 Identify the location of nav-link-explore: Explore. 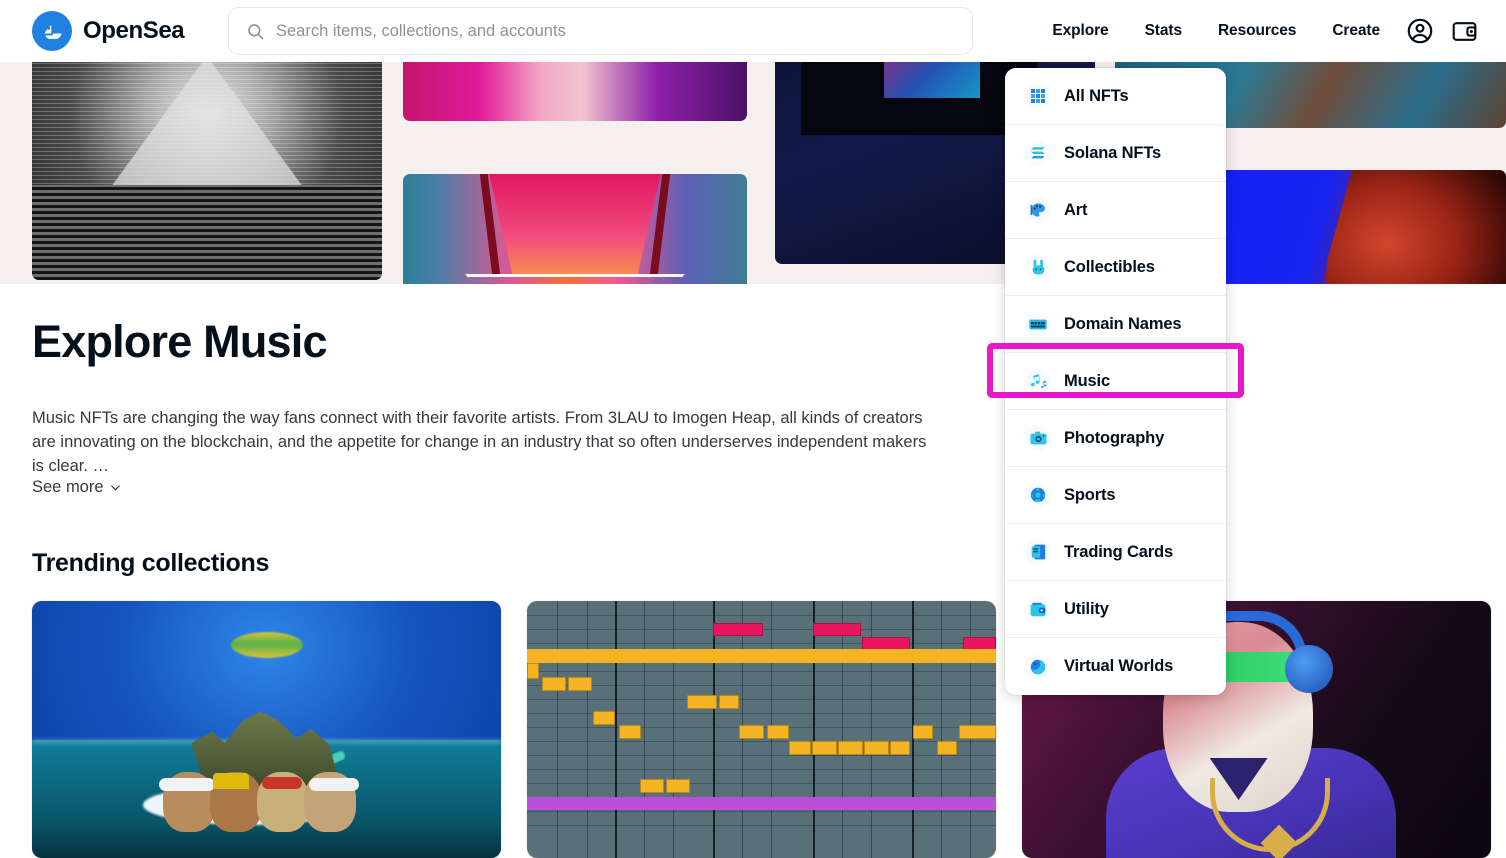
(1080, 31).